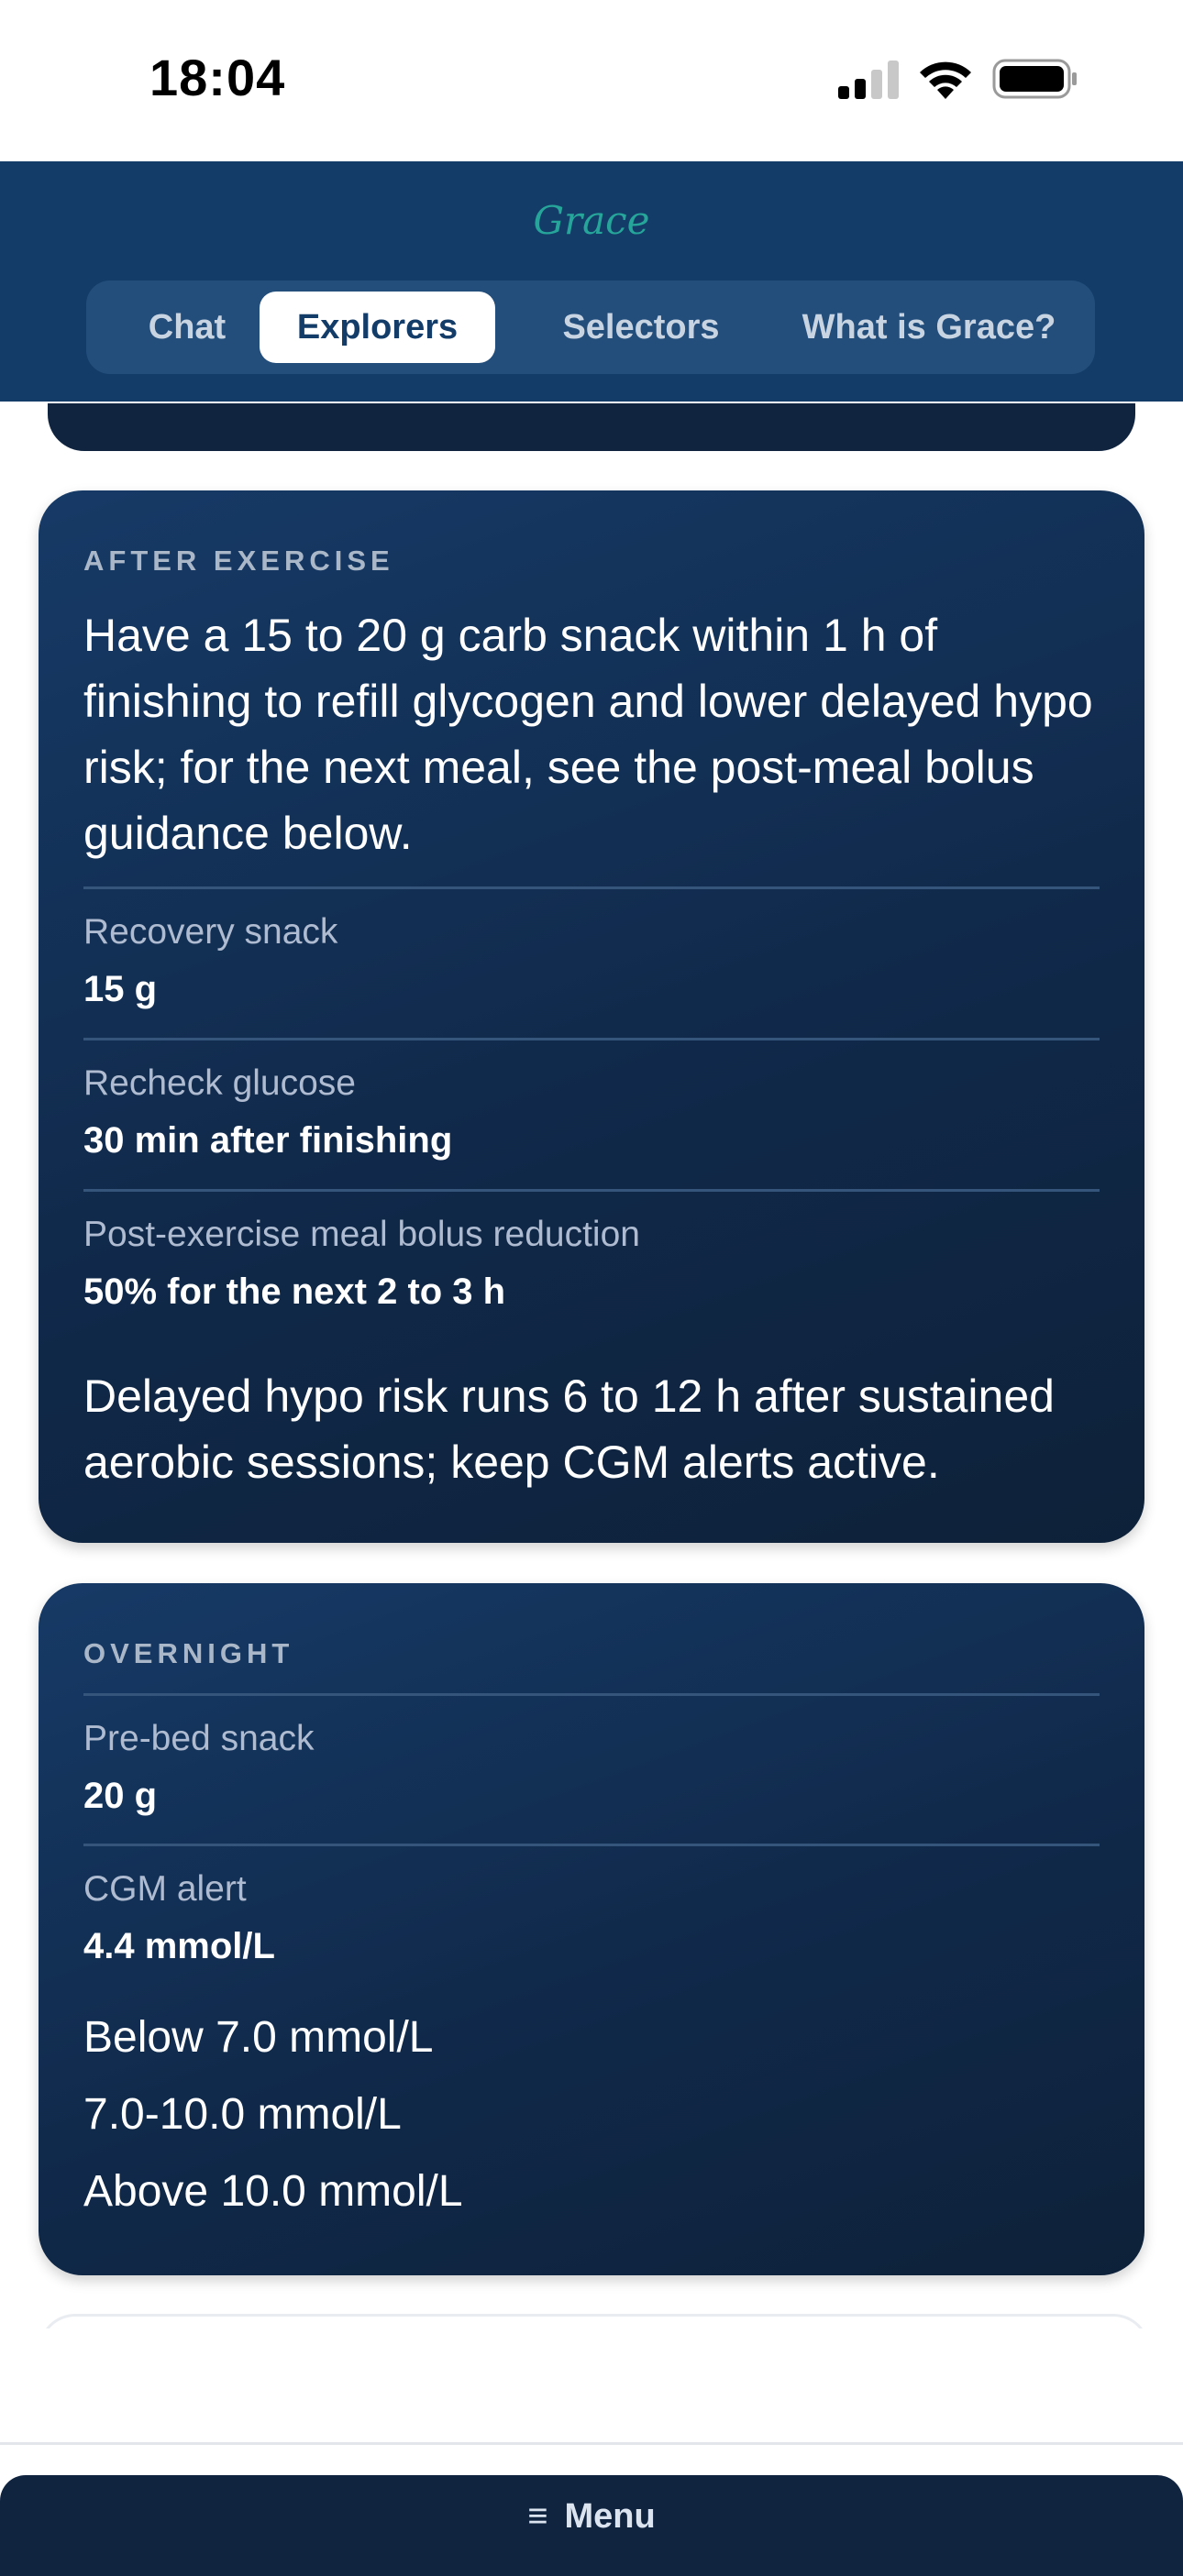  I want to click on row-value: 15 g, so click(120, 989).